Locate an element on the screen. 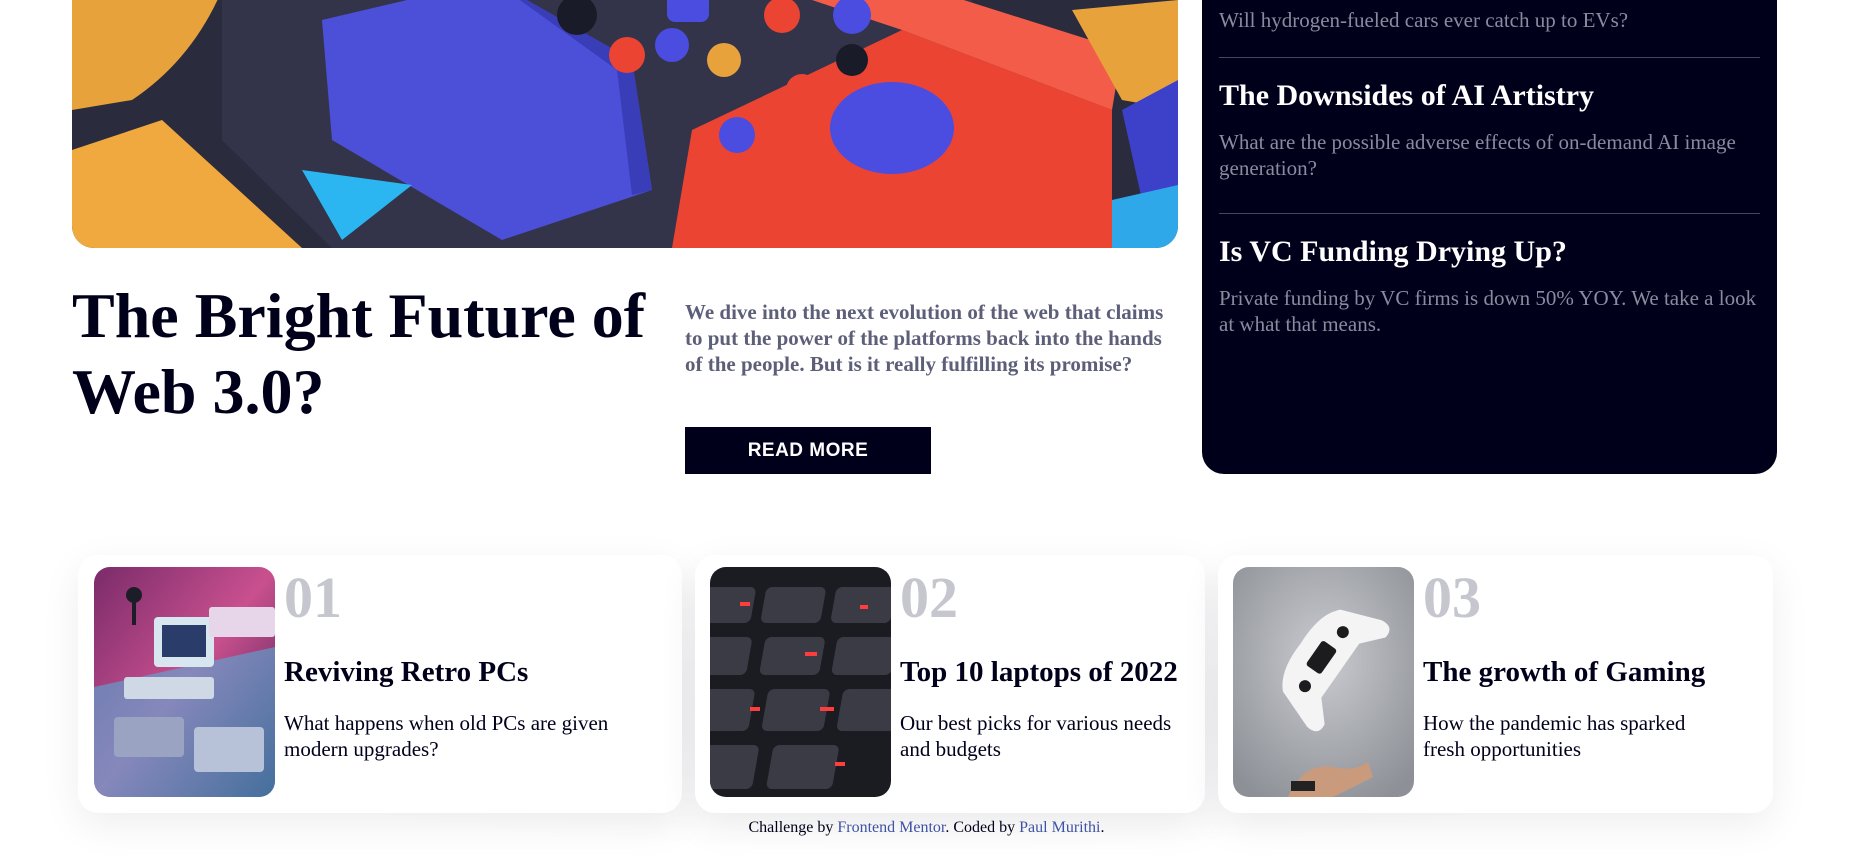  retro-pc-icon is located at coordinates (184, 682).